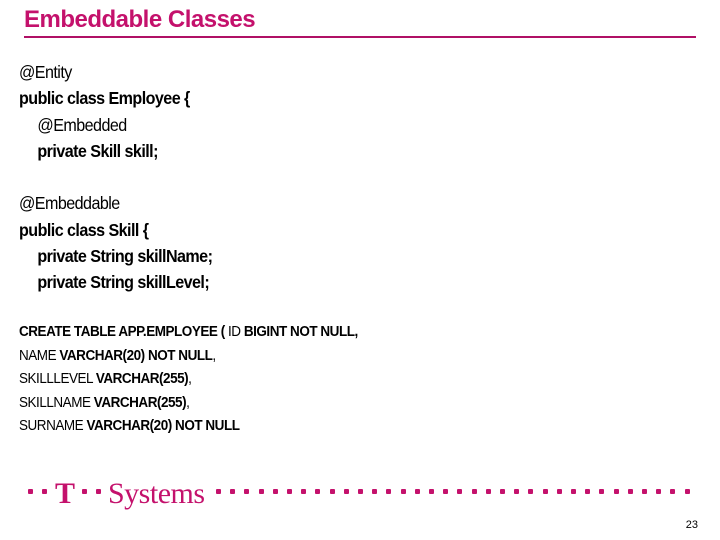 The image size is (720, 540). I want to click on sql-line: SKILLLEVEL VARCHAR(255),, so click(188, 380).